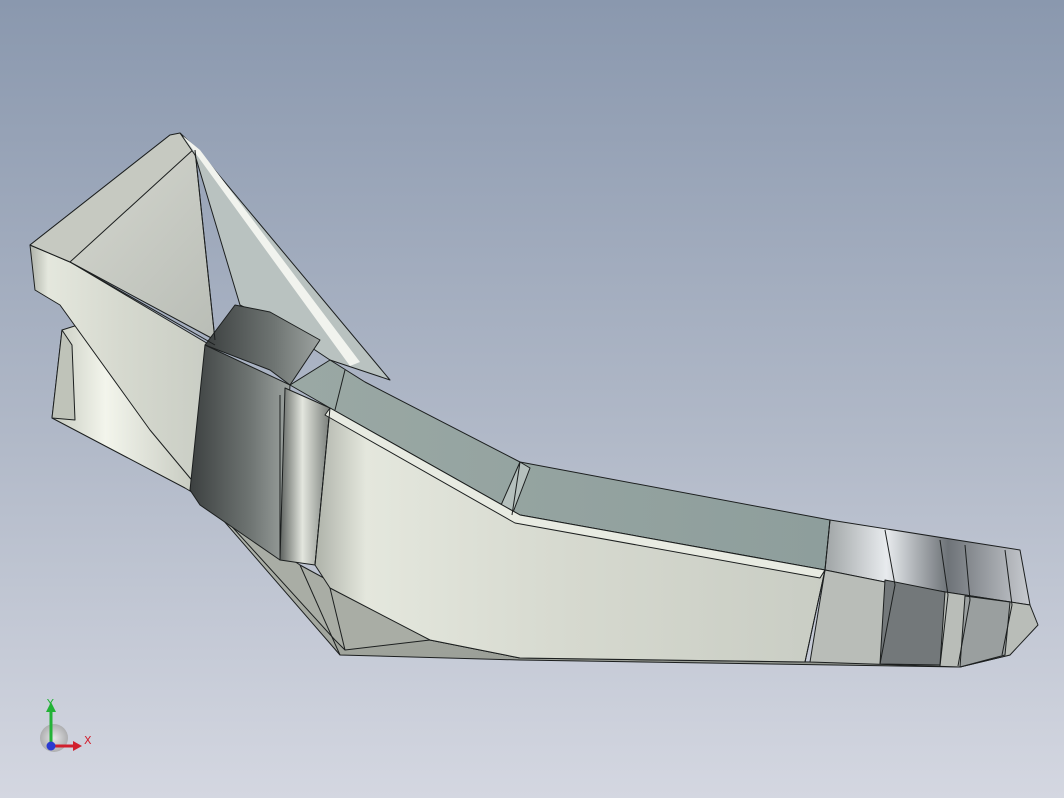 This screenshot has height=798, width=1064. What do you see at coordinates (50, 703) in the screenshot?
I see `y-axis-label: Y` at bounding box center [50, 703].